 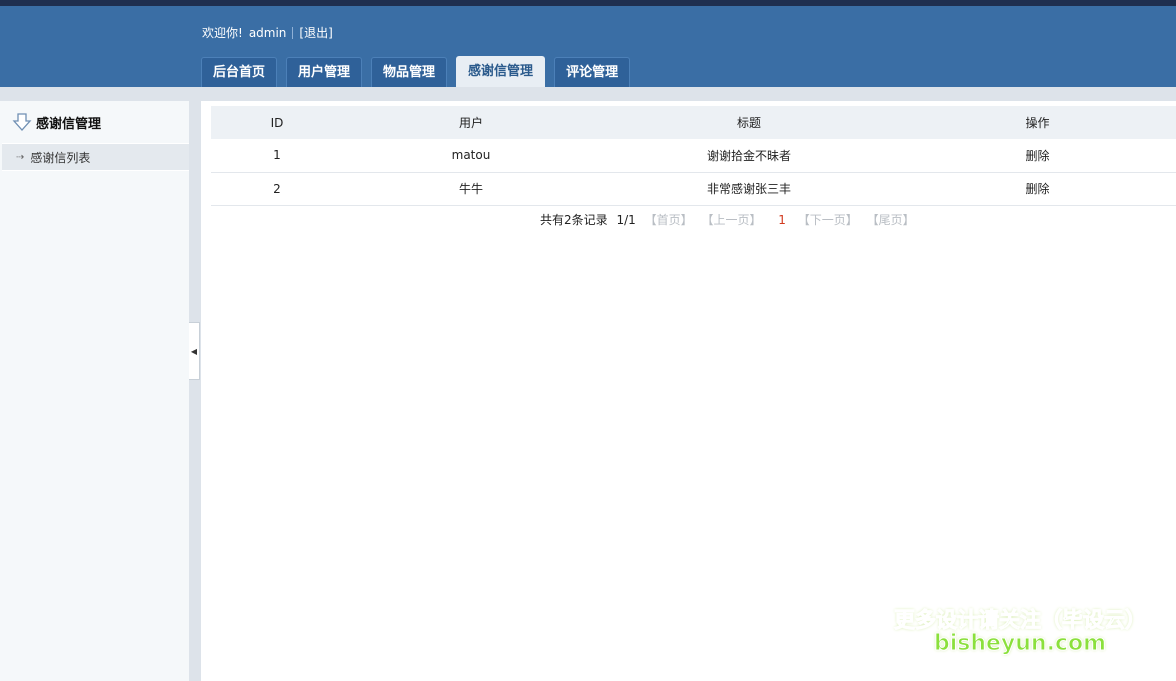 I want to click on prev-page-link: 【上一页】, so click(x=731, y=220).